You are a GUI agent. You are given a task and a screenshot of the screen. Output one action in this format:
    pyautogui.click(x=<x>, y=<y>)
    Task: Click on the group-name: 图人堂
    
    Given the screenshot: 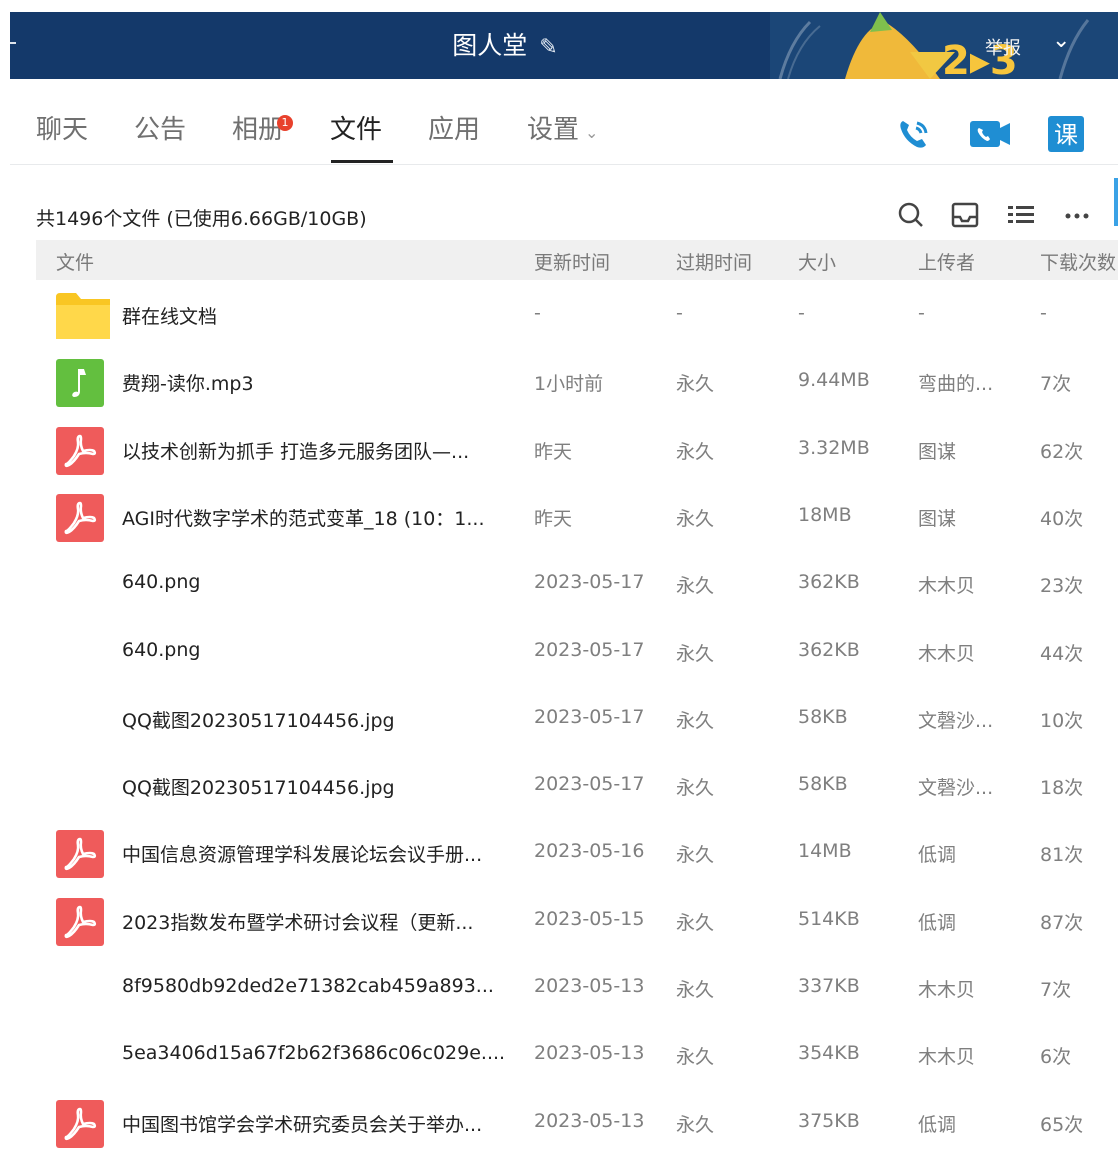 What is the action you would take?
    pyautogui.click(x=490, y=45)
    